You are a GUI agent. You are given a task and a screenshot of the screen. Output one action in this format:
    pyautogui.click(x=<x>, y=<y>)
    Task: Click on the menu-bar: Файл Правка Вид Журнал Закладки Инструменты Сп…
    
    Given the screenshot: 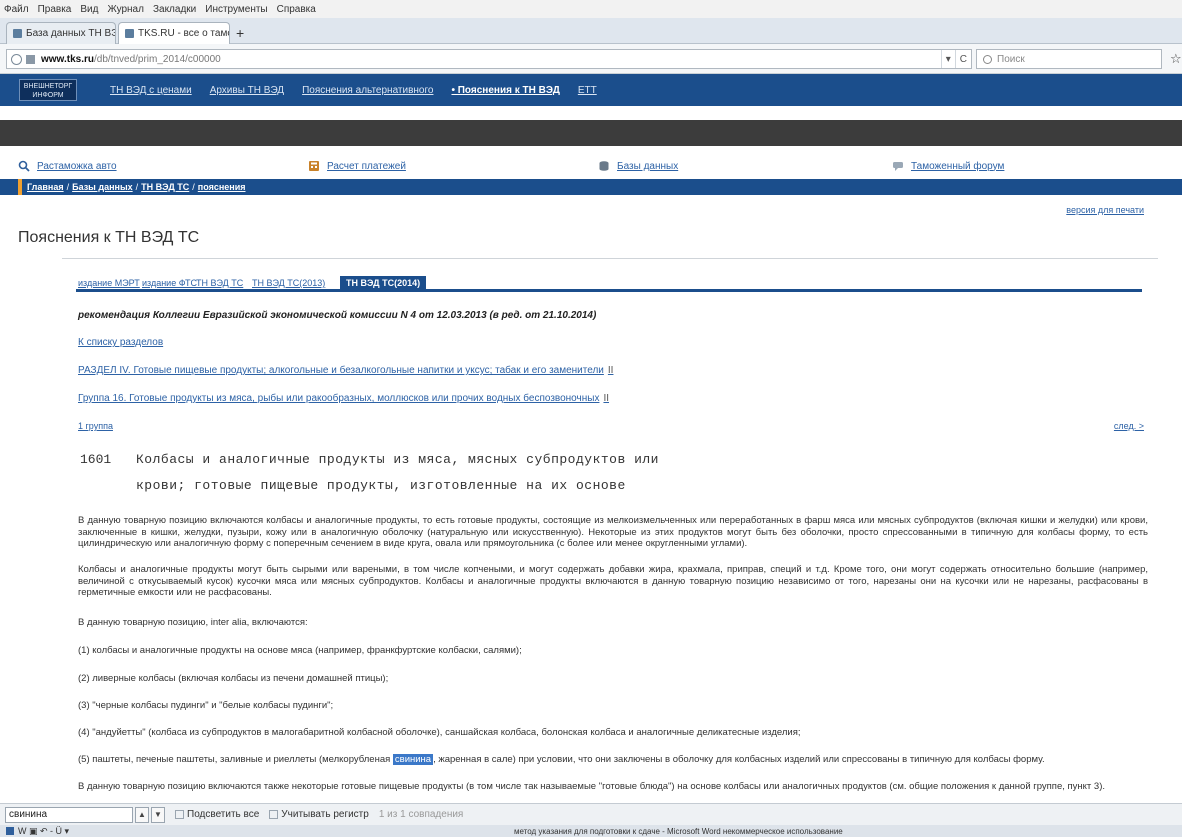 What is the action you would take?
    pyautogui.click(x=591, y=9)
    